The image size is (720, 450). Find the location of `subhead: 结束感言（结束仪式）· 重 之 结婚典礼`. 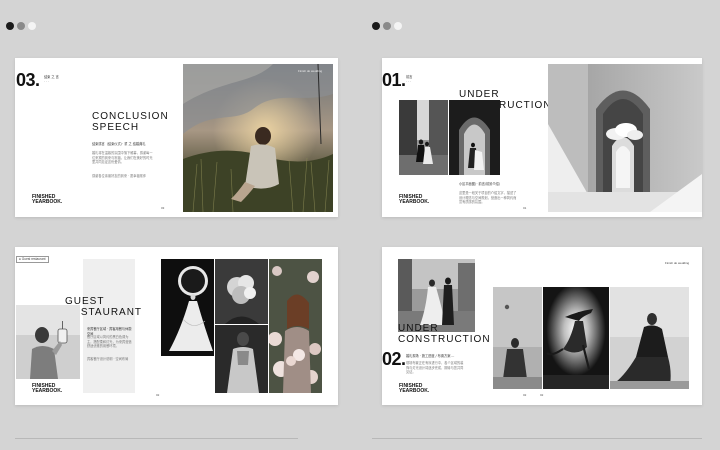

subhead: 结束感言（结束仪式）· 重 之 结婚典礼 is located at coordinates (119, 144).